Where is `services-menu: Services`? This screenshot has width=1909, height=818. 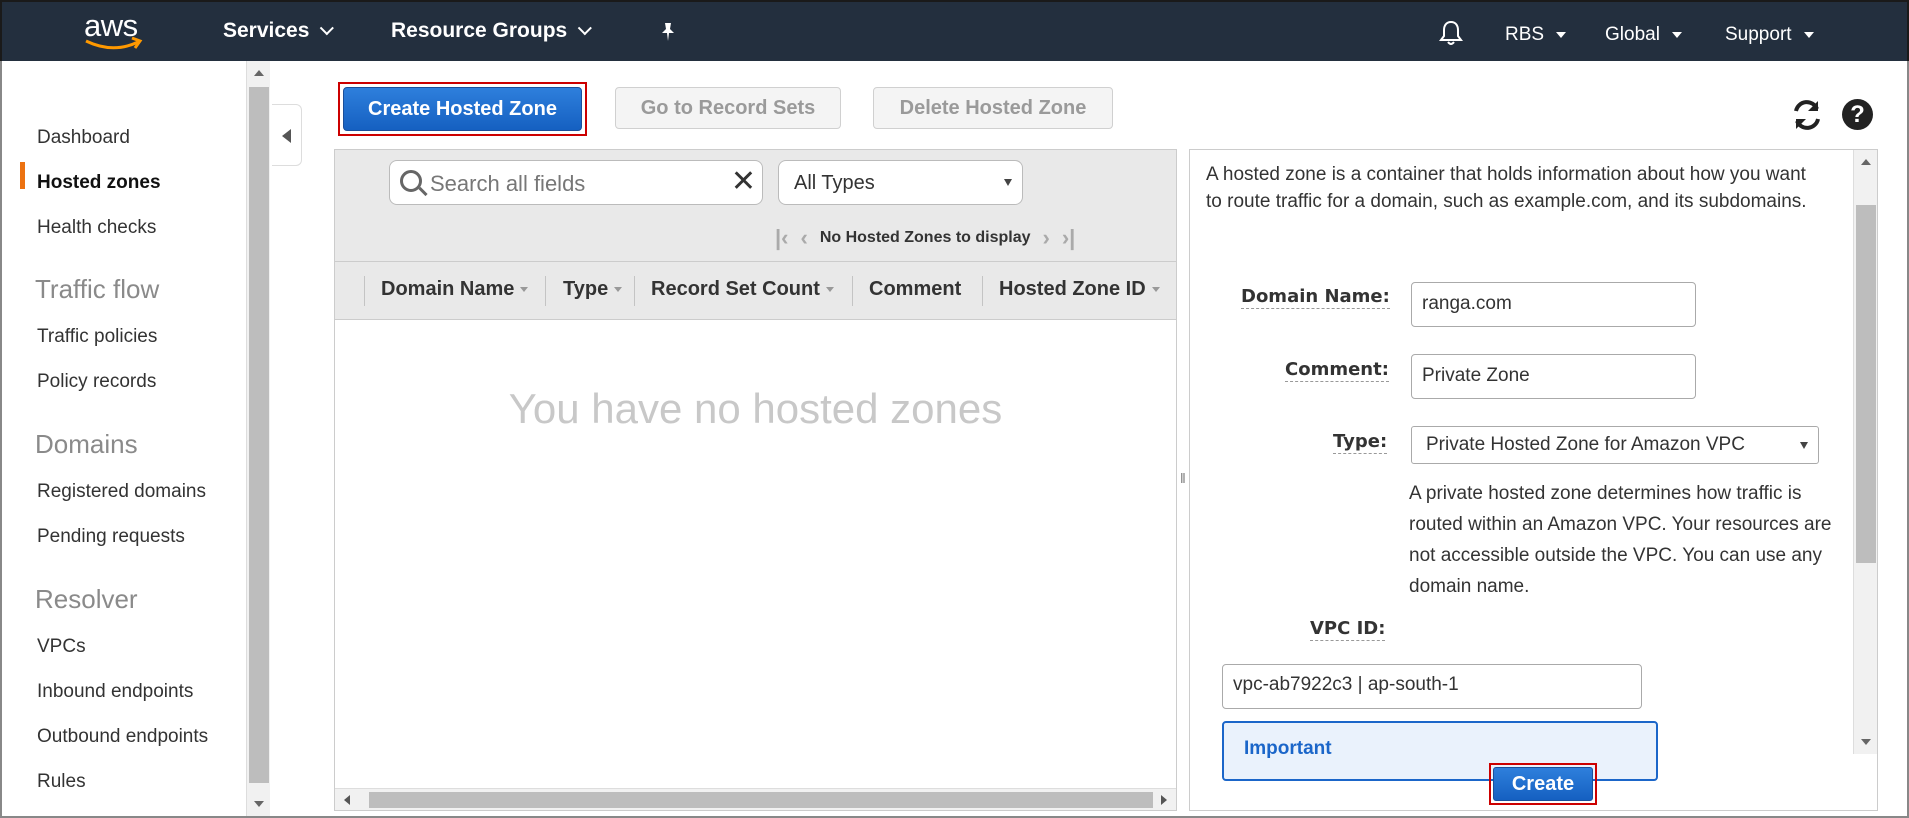
services-menu: Services is located at coordinates (279, 31).